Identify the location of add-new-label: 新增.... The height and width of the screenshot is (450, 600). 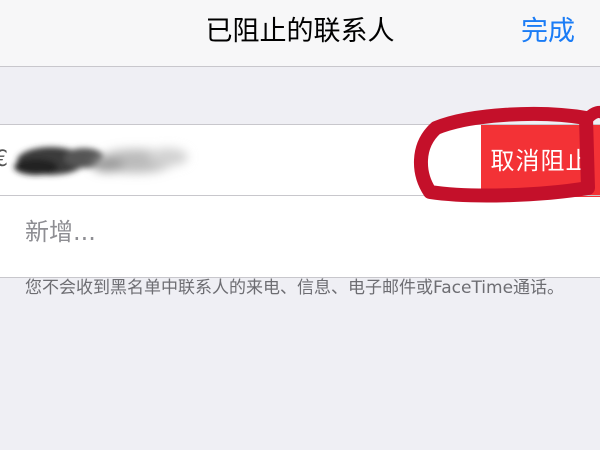
(60, 232).